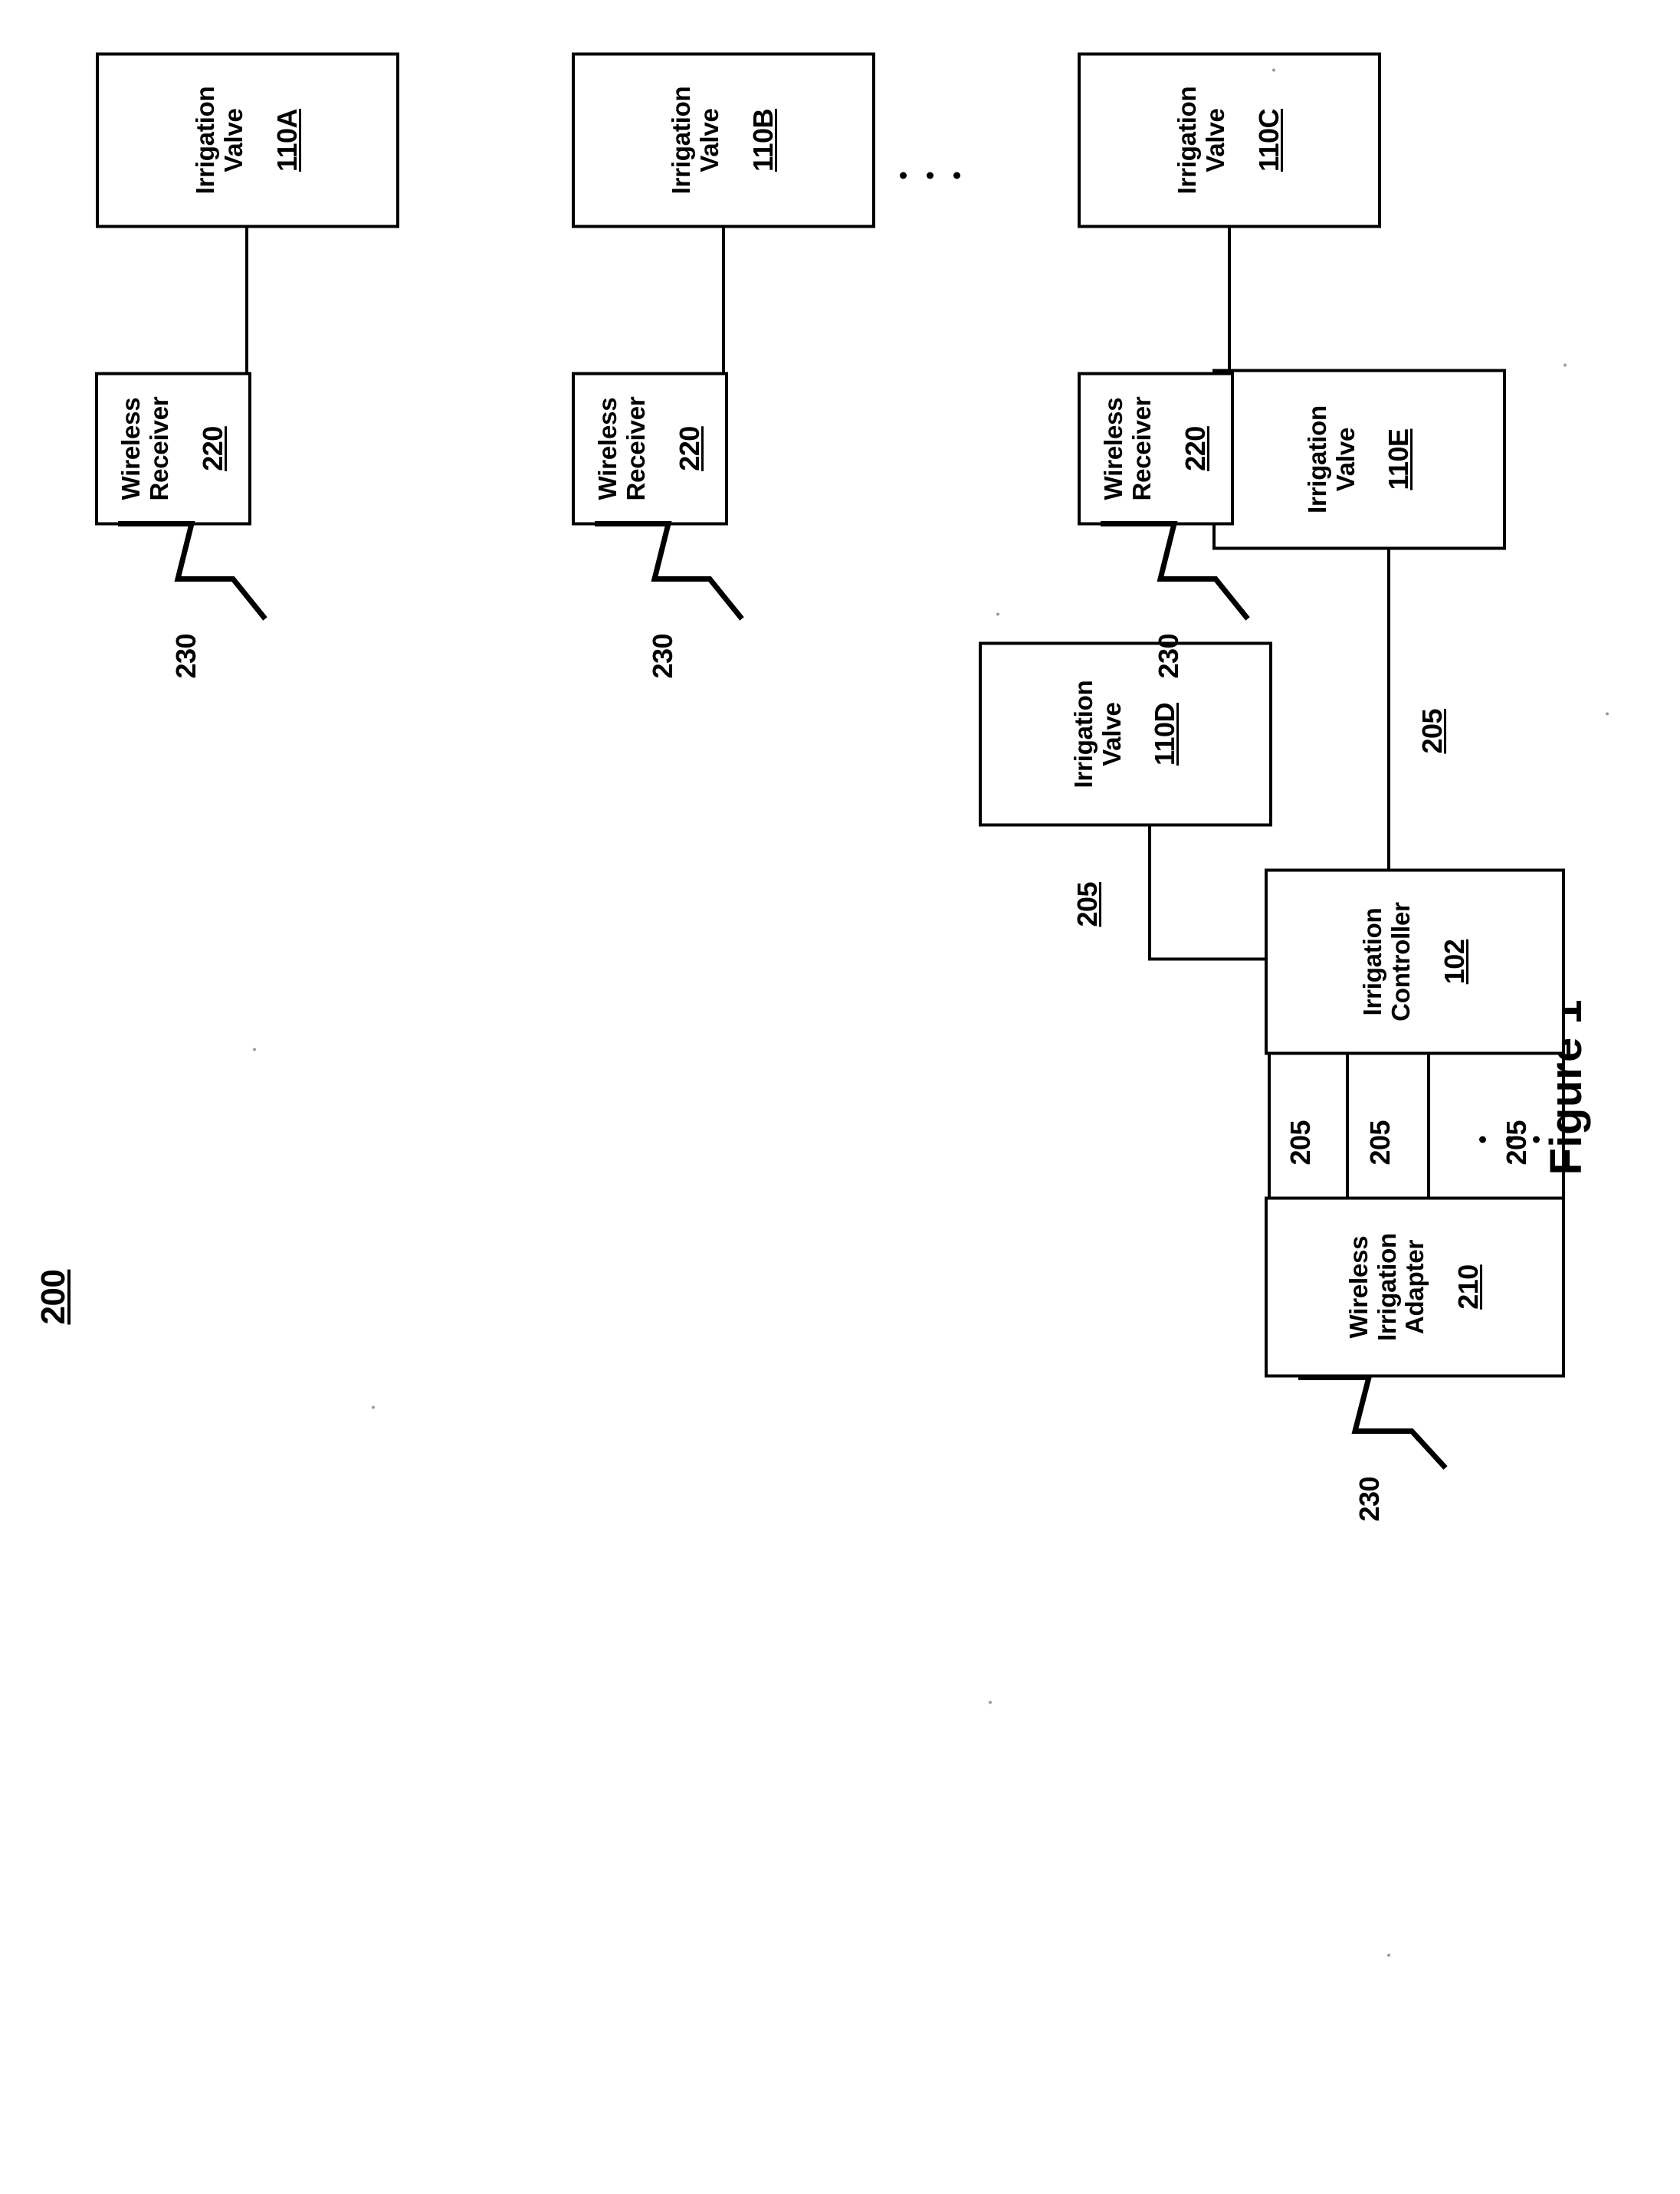 This screenshot has height=2194, width=1680. What do you see at coordinates (246, 299) in the screenshot?
I see `wire-receiver-a-to-valve-a` at bounding box center [246, 299].